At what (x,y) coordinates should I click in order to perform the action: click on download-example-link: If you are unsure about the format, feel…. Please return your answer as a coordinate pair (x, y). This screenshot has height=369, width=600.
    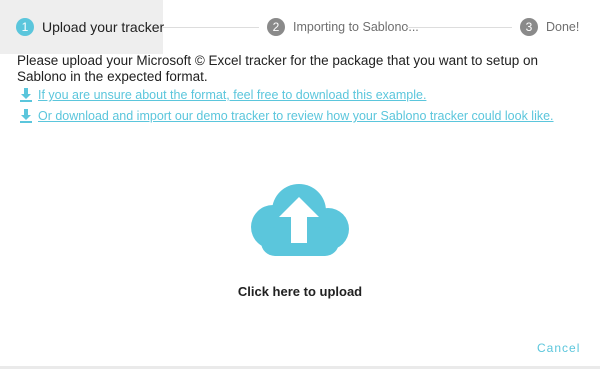
    Looking at the image, I should click on (223, 95).